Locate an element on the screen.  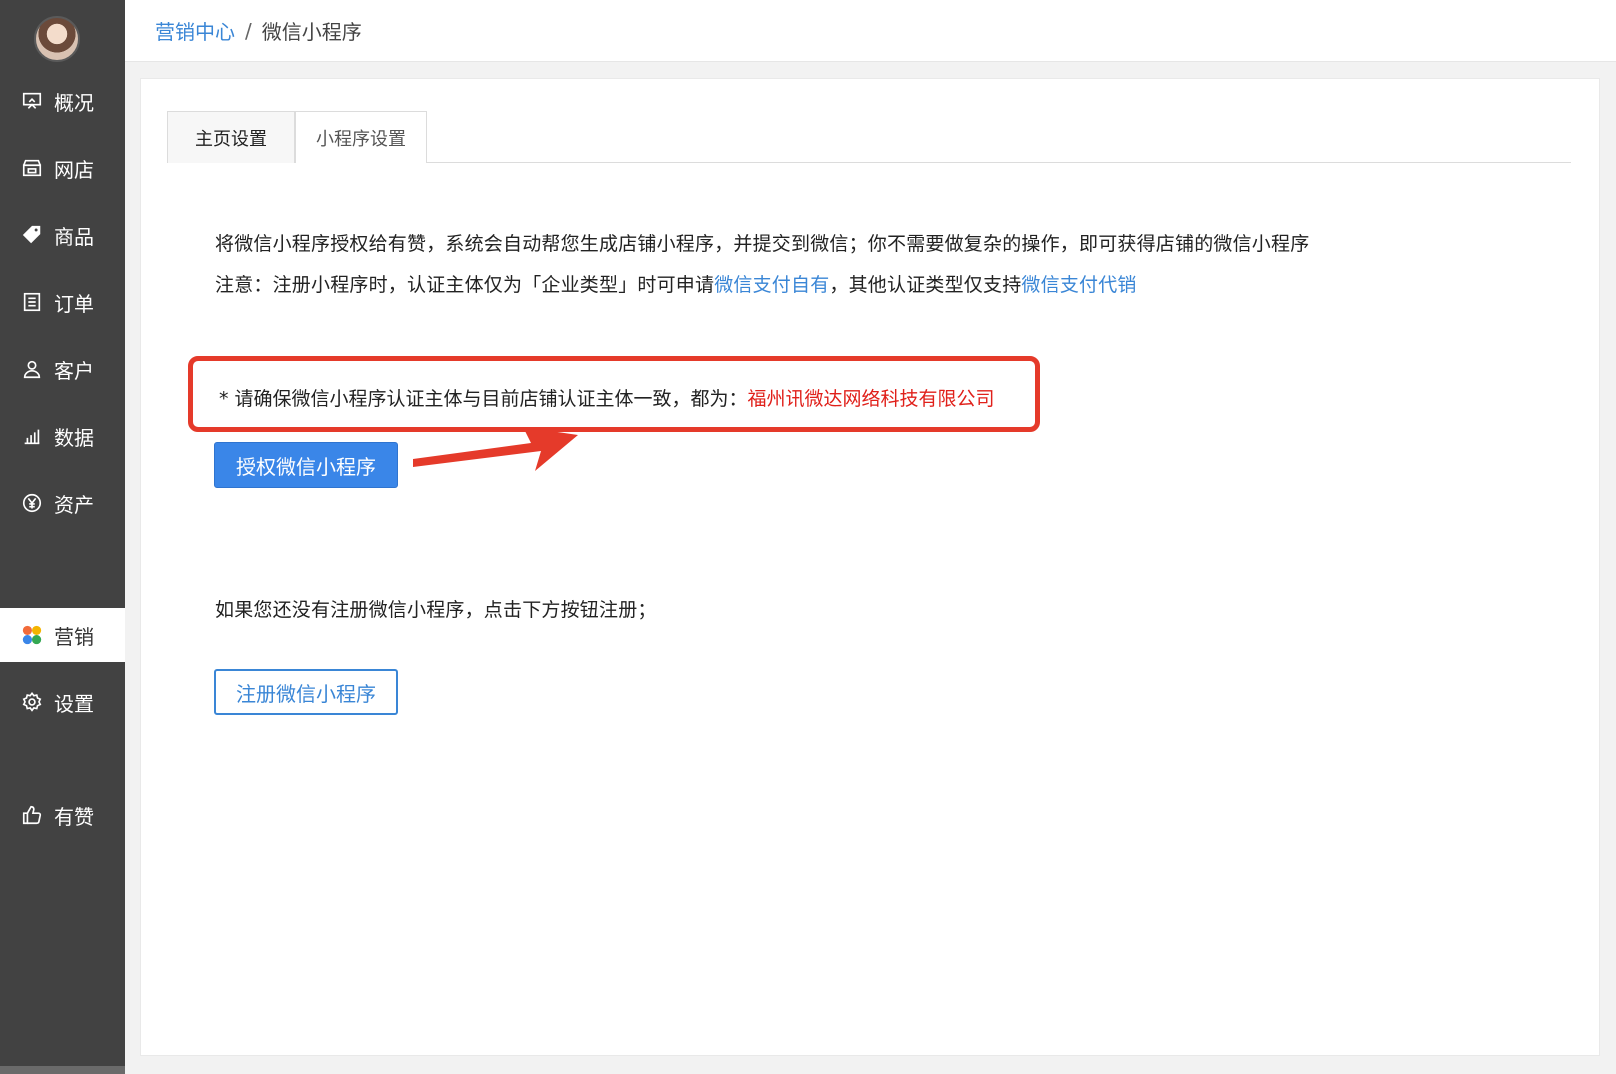
store-icon is located at coordinates (32, 168).